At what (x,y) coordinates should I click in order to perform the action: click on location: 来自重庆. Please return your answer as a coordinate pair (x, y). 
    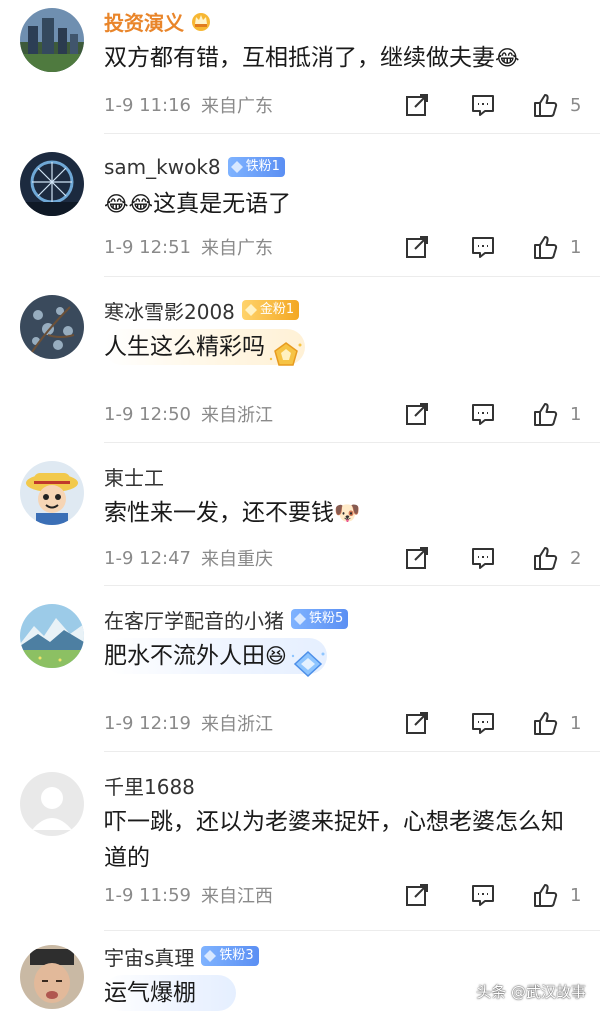
    Looking at the image, I should click on (237, 559).